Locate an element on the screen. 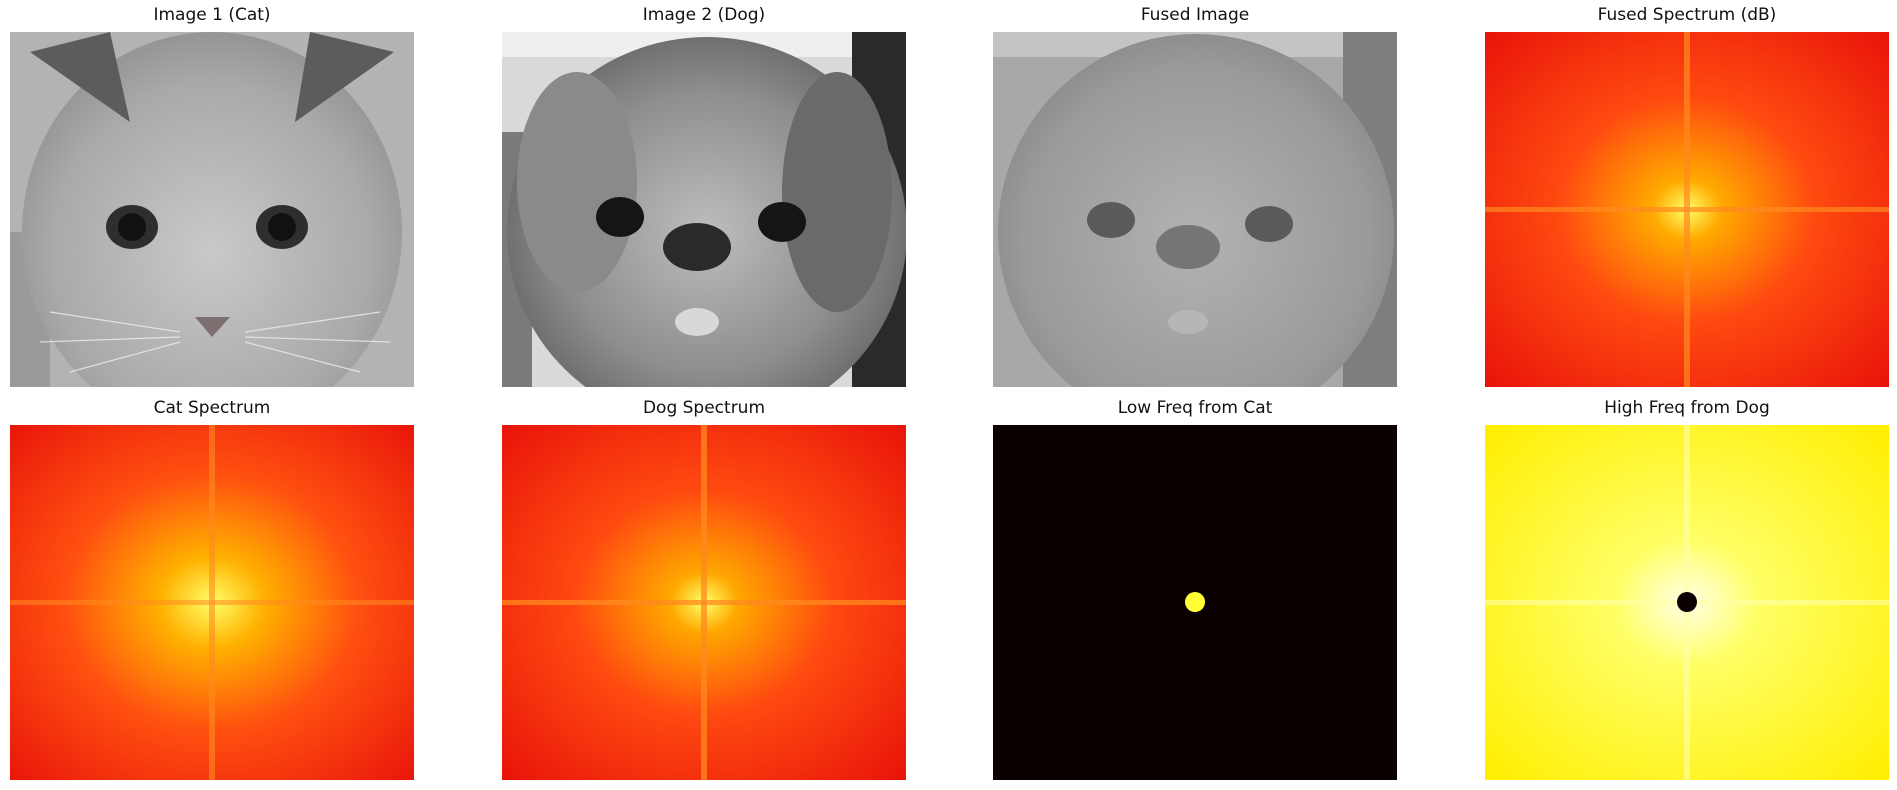 The image size is (1897, 790). dog-spectrum is located at coordinates (704, 602).